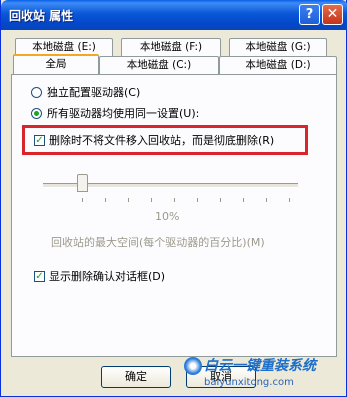 The image size is (347, 397). What do you see at coordinates (107, 276) in the screenshot?
I see `confirm-dialog-label: 显示删除确认对话框(D)` at bounding box center [107, 276].